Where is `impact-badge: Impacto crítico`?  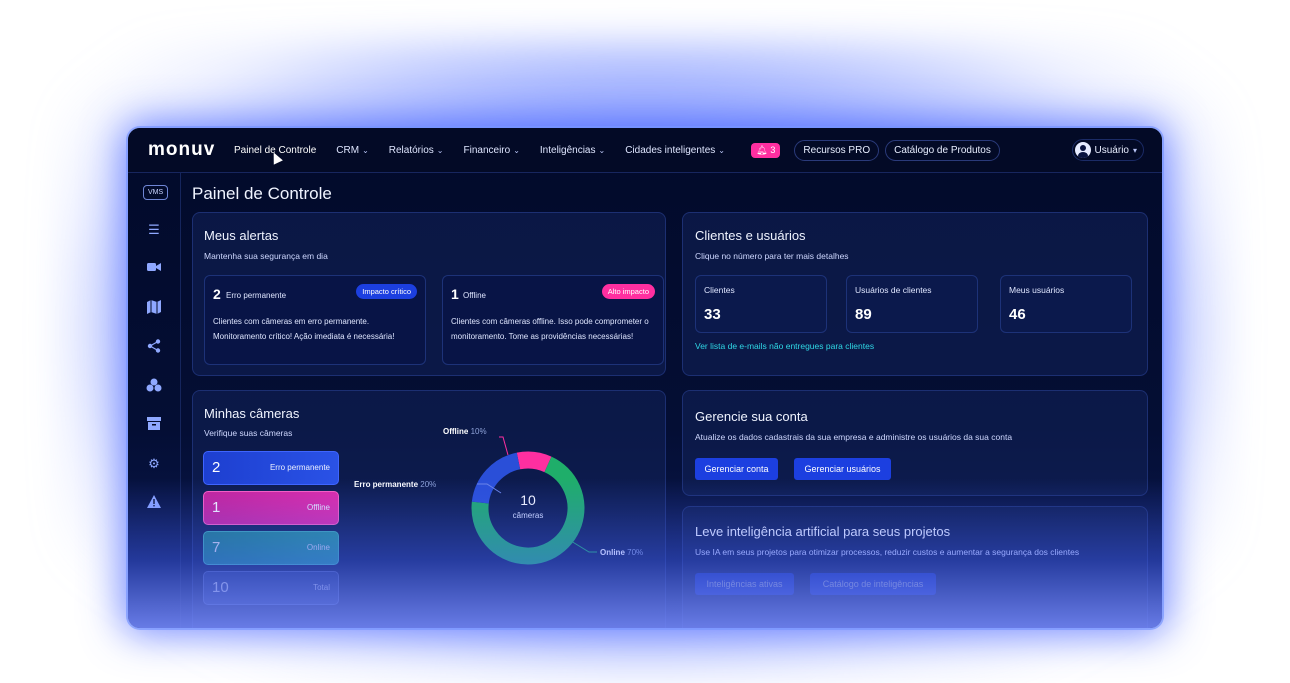 impact-badge: Impacto crítico is located at coordinates (386, 291).